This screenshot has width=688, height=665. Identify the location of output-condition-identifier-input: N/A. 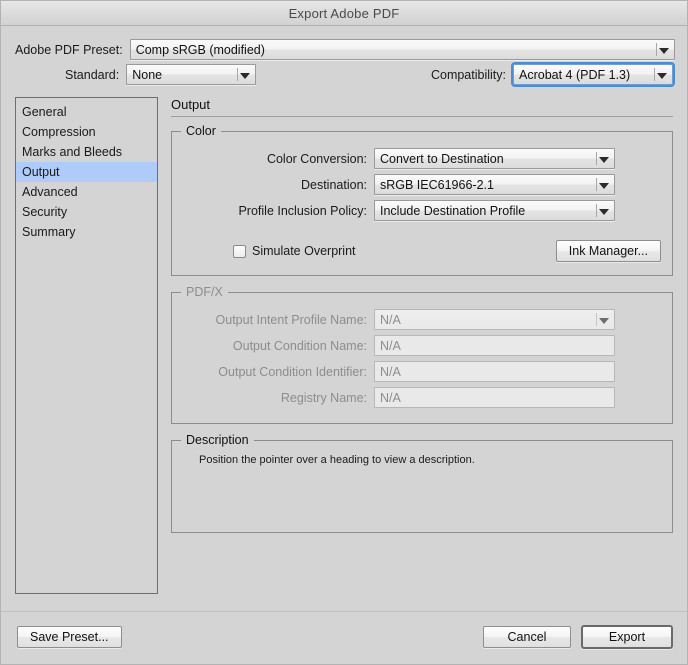
(494, 371).